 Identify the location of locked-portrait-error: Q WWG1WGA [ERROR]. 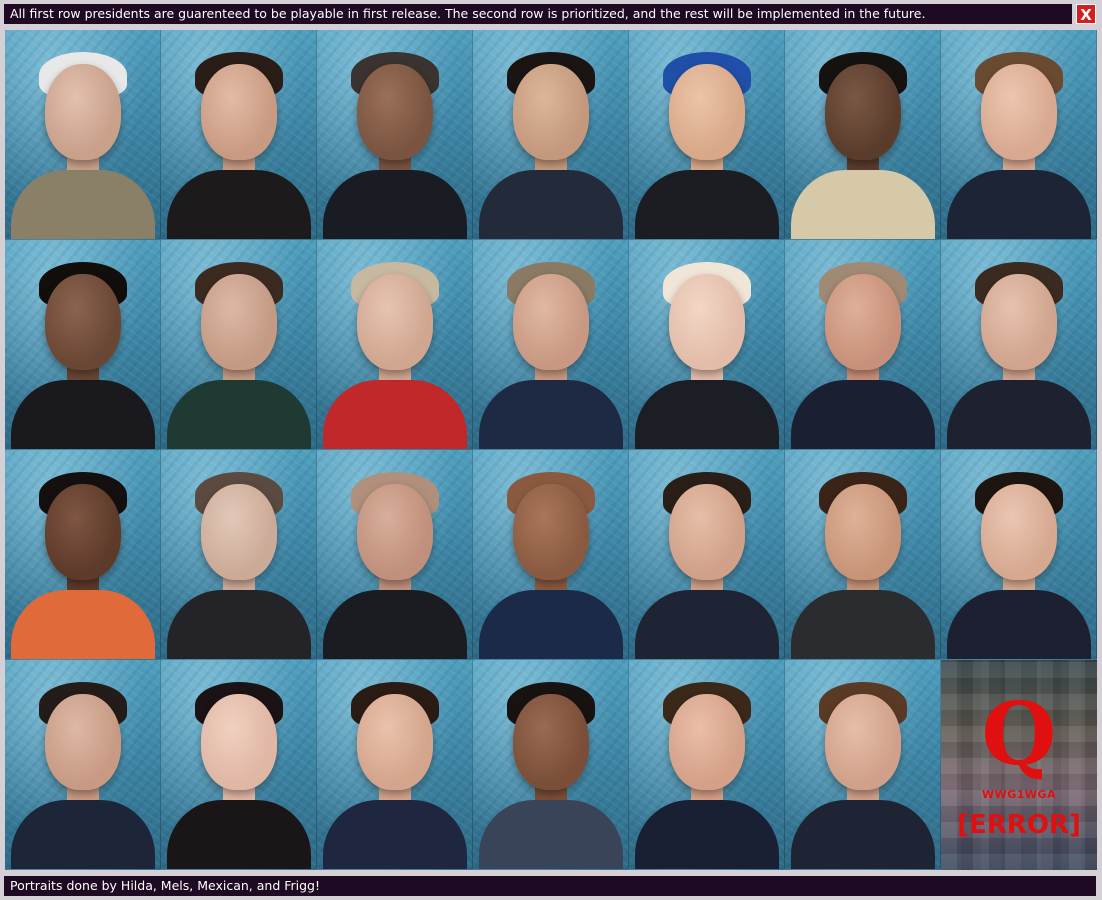
(1019, 765).